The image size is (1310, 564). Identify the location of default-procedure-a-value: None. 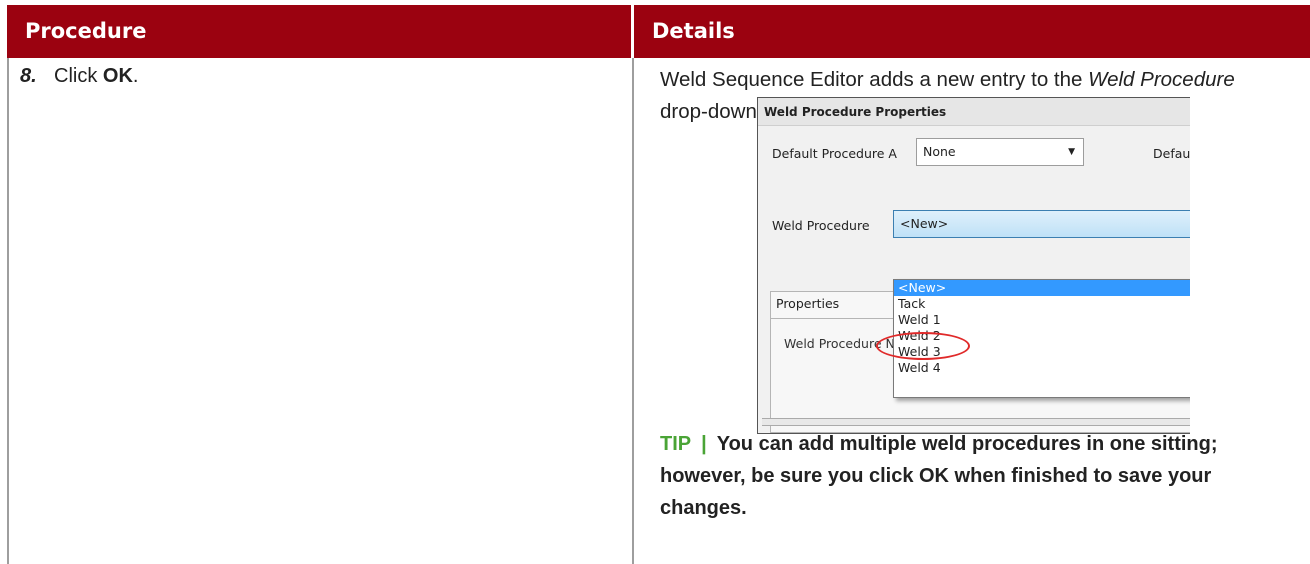
(939, 151).